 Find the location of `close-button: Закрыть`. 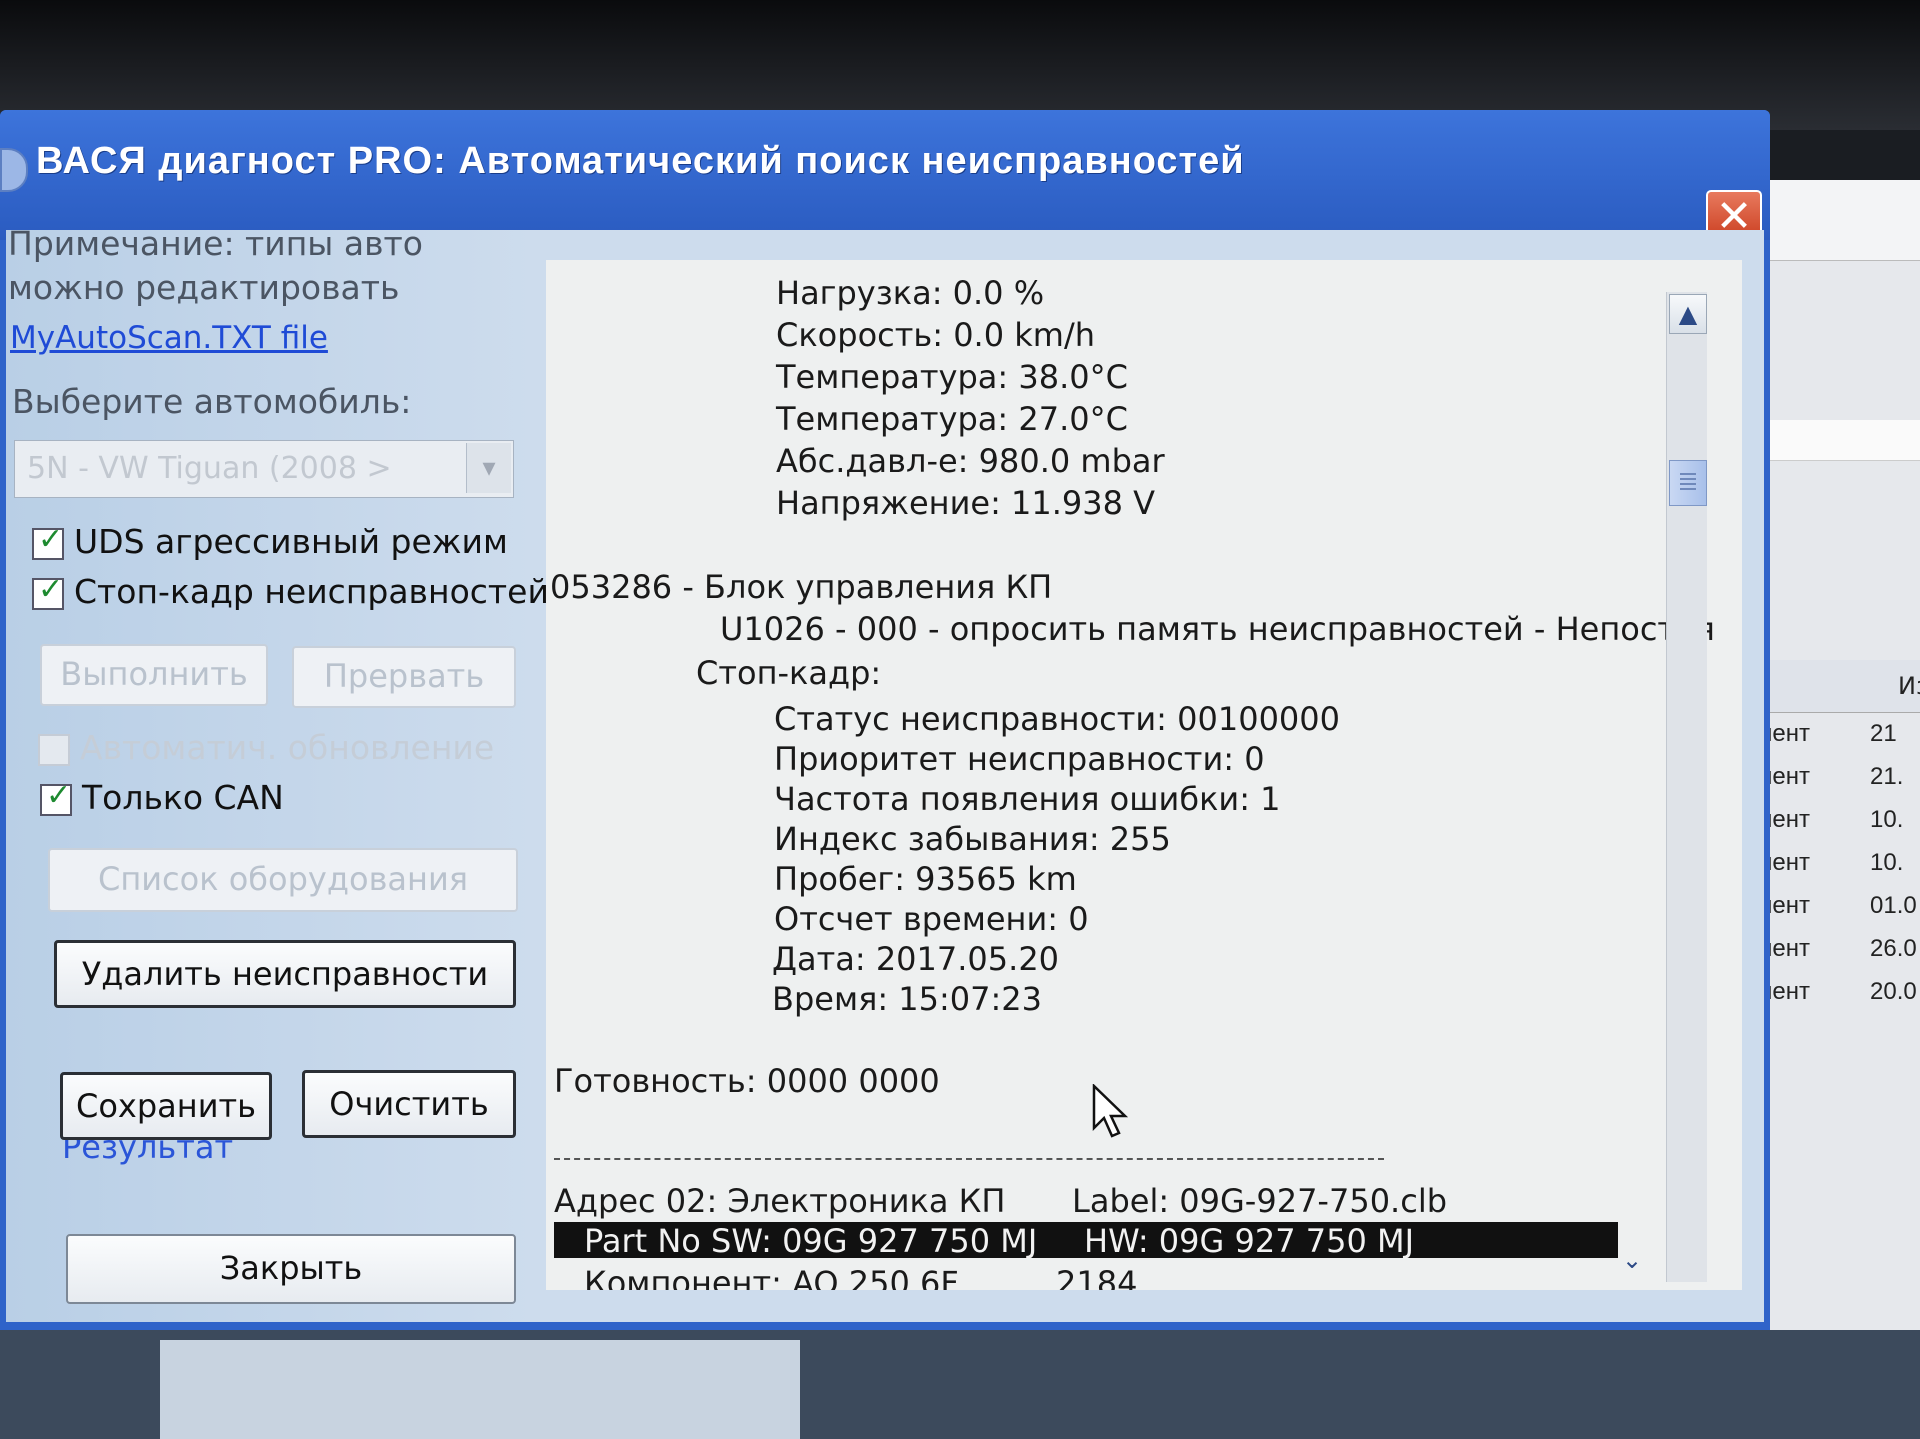

close-button: Закрыть is located at coordinates (291, 1269).